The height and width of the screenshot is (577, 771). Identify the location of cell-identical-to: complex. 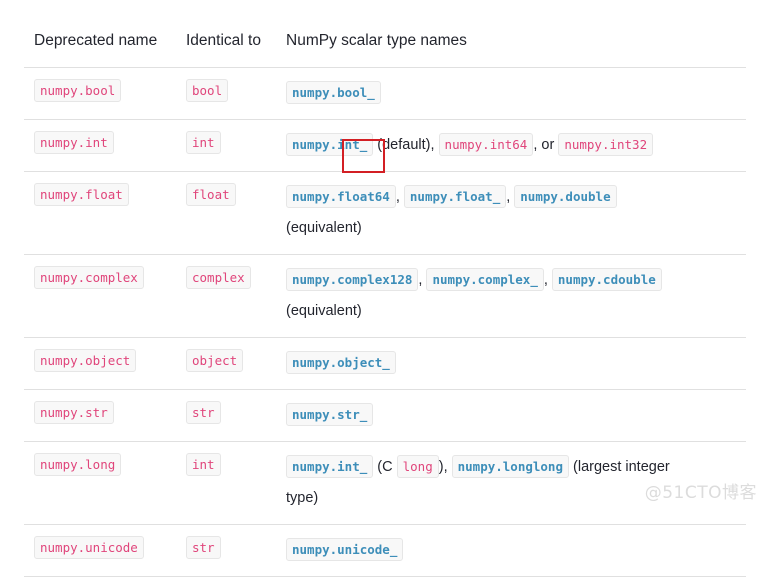
(226, 296).